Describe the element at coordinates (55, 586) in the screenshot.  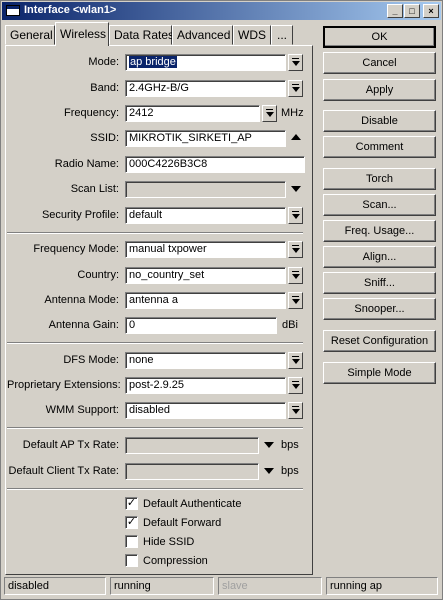
I see `status-enabled: disabled` at that location.